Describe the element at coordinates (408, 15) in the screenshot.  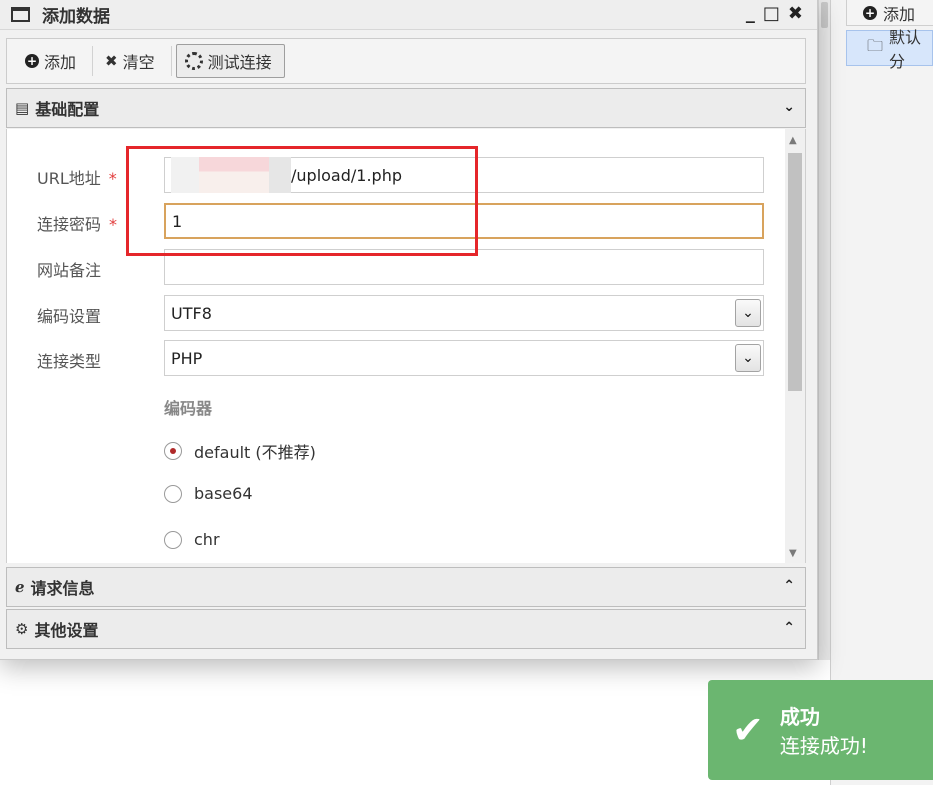
I see `titlebar: 添加数据 _ □ ✖` at that location.